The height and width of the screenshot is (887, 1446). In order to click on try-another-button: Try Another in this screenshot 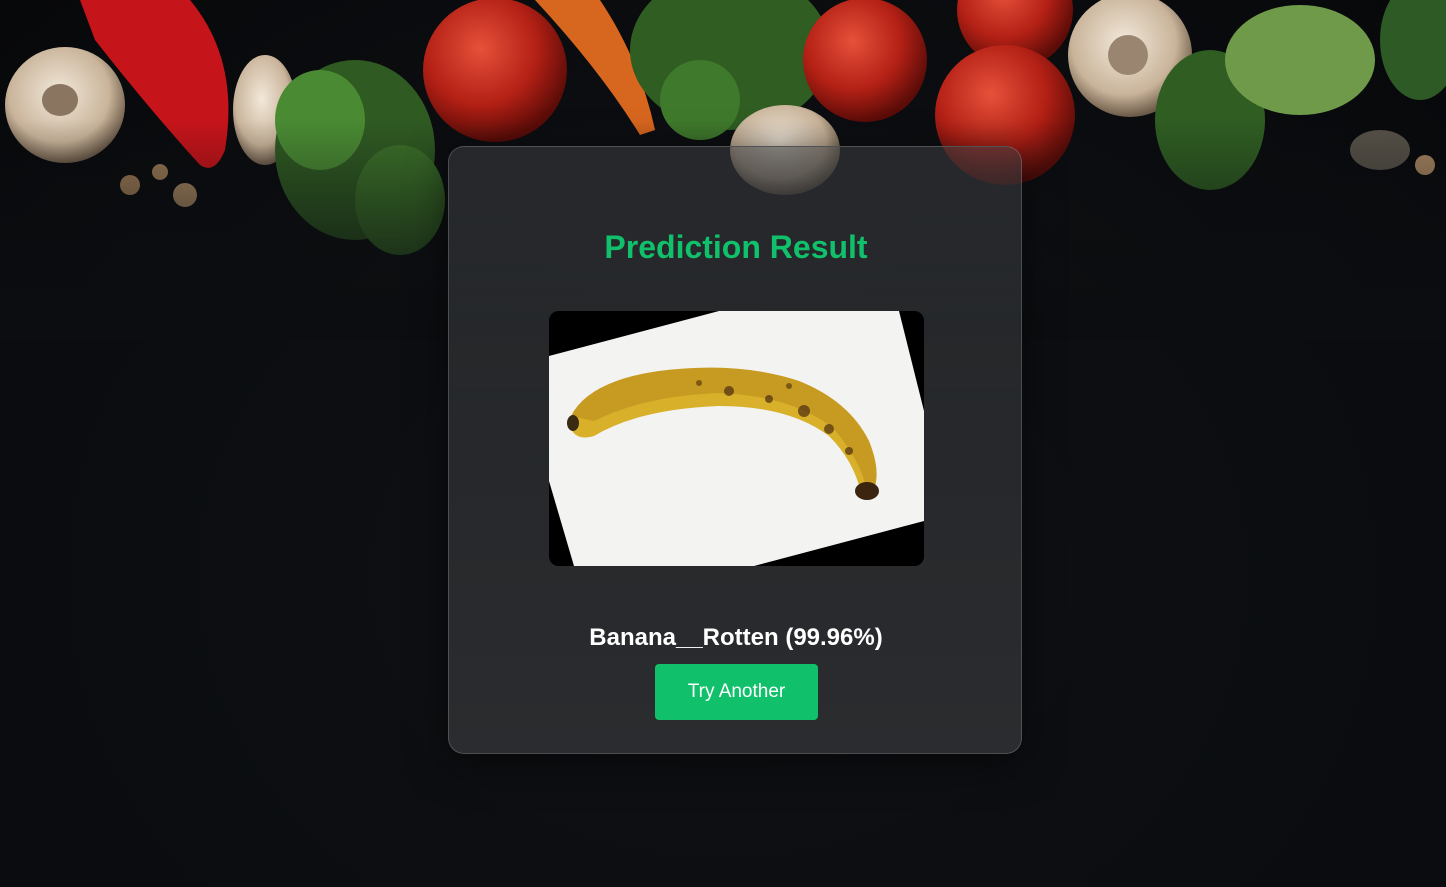, I will do `click(736, 692)`.